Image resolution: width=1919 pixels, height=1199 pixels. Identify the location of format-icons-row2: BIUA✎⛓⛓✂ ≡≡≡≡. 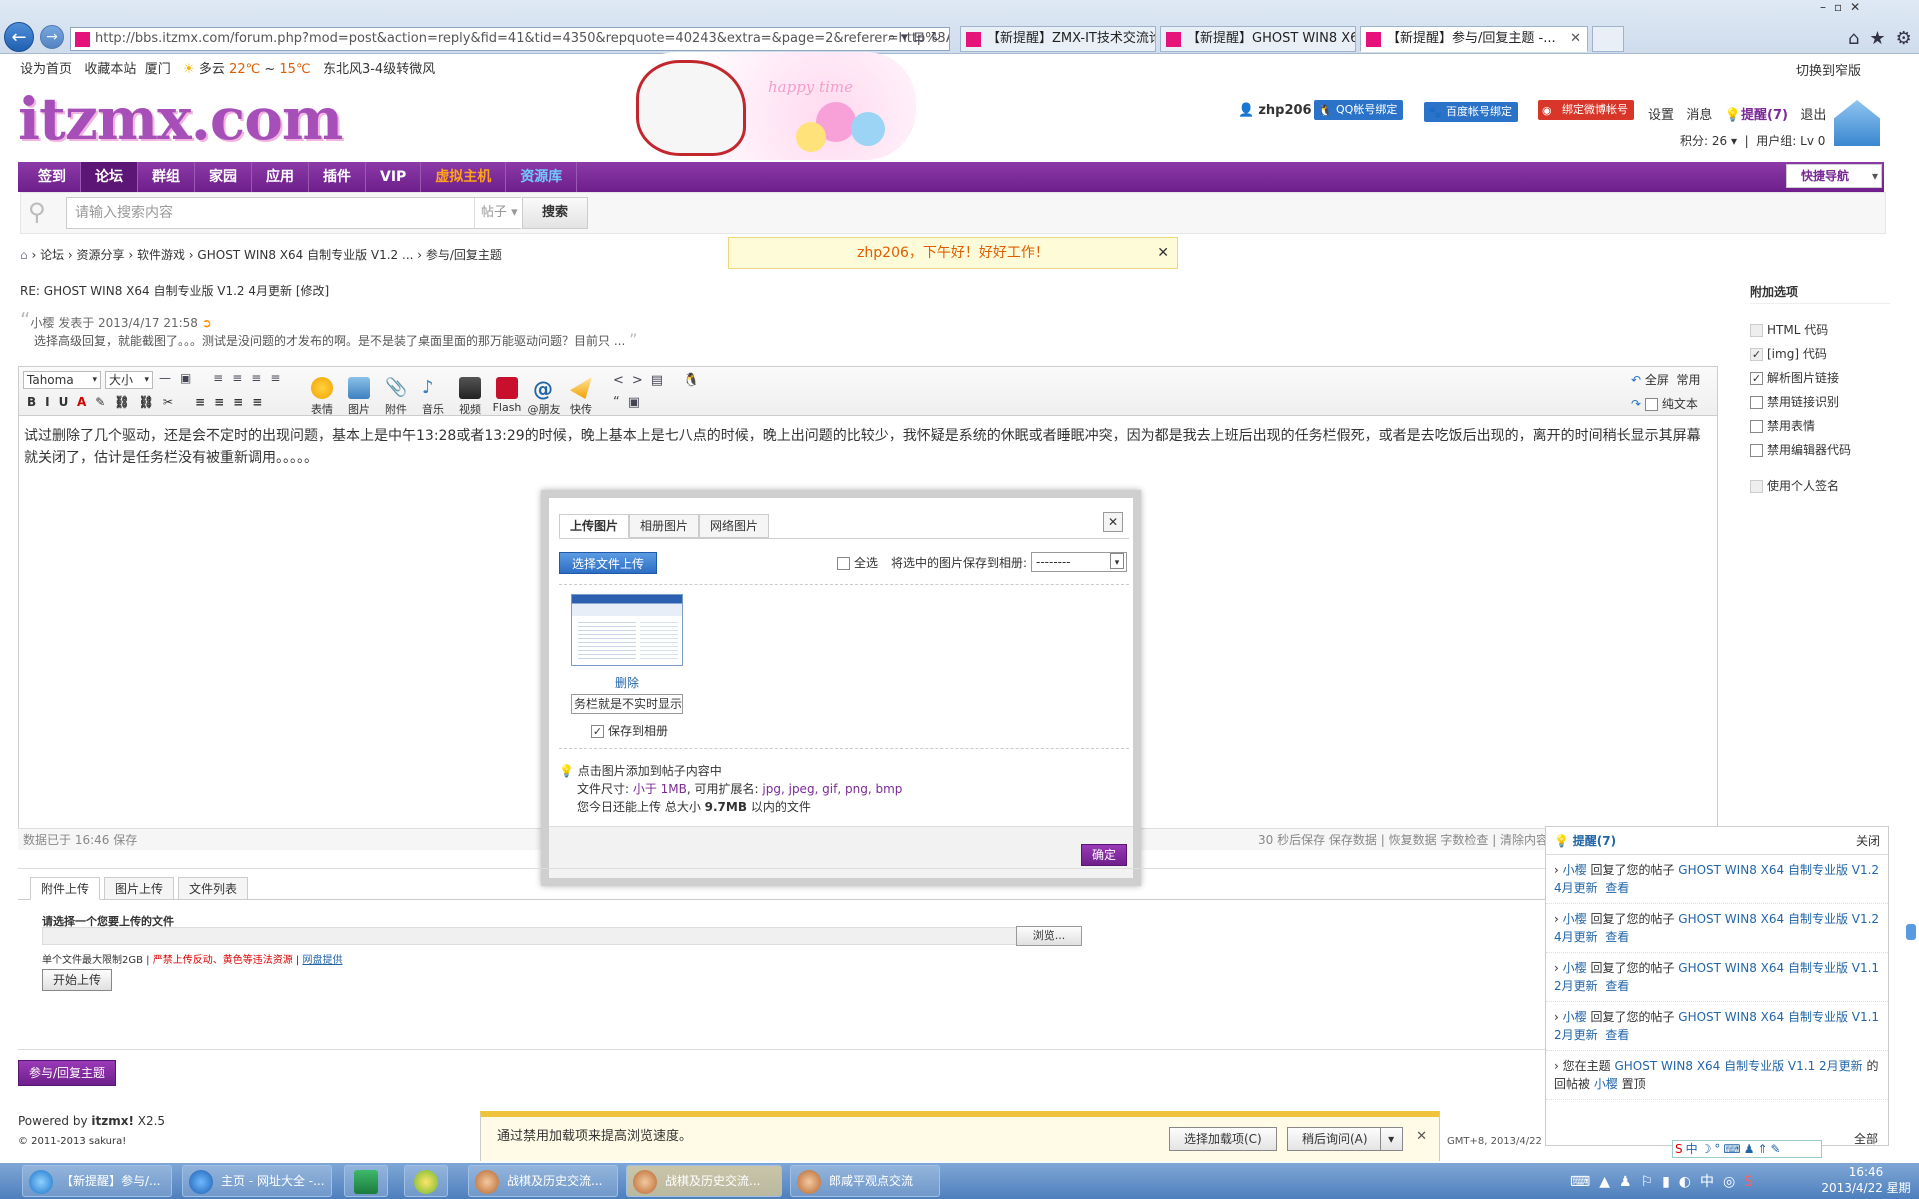
(149, 402).